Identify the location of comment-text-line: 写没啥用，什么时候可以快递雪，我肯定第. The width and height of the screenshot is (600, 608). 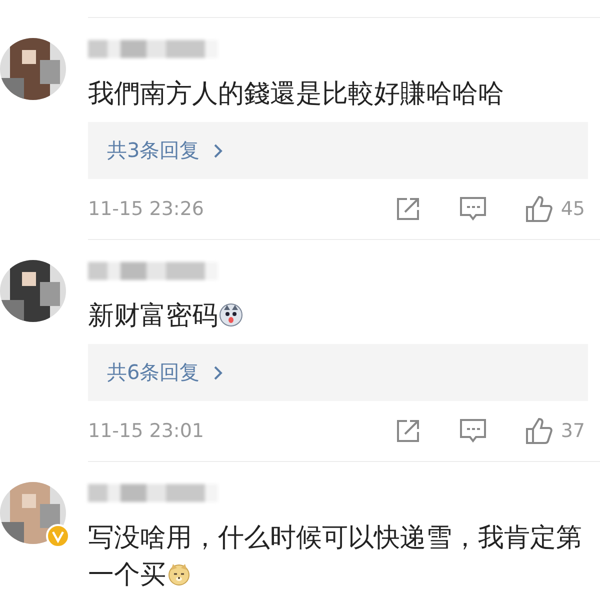
(335, 538).